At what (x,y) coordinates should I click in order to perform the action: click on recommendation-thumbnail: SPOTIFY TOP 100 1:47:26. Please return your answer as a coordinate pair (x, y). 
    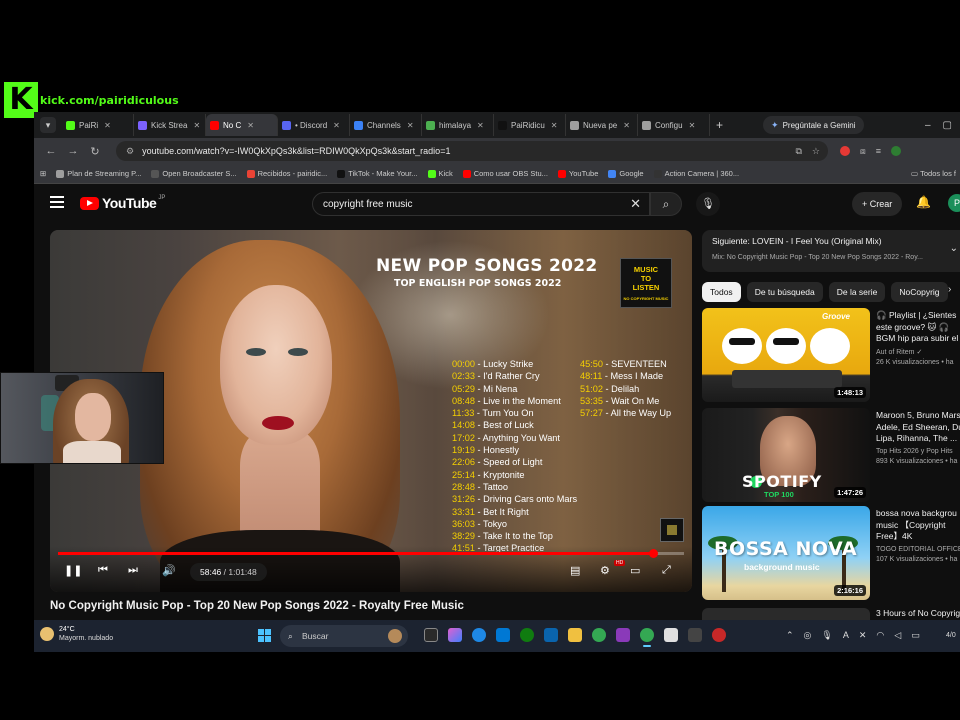
    Looking at the image, I should click on (786, 455).